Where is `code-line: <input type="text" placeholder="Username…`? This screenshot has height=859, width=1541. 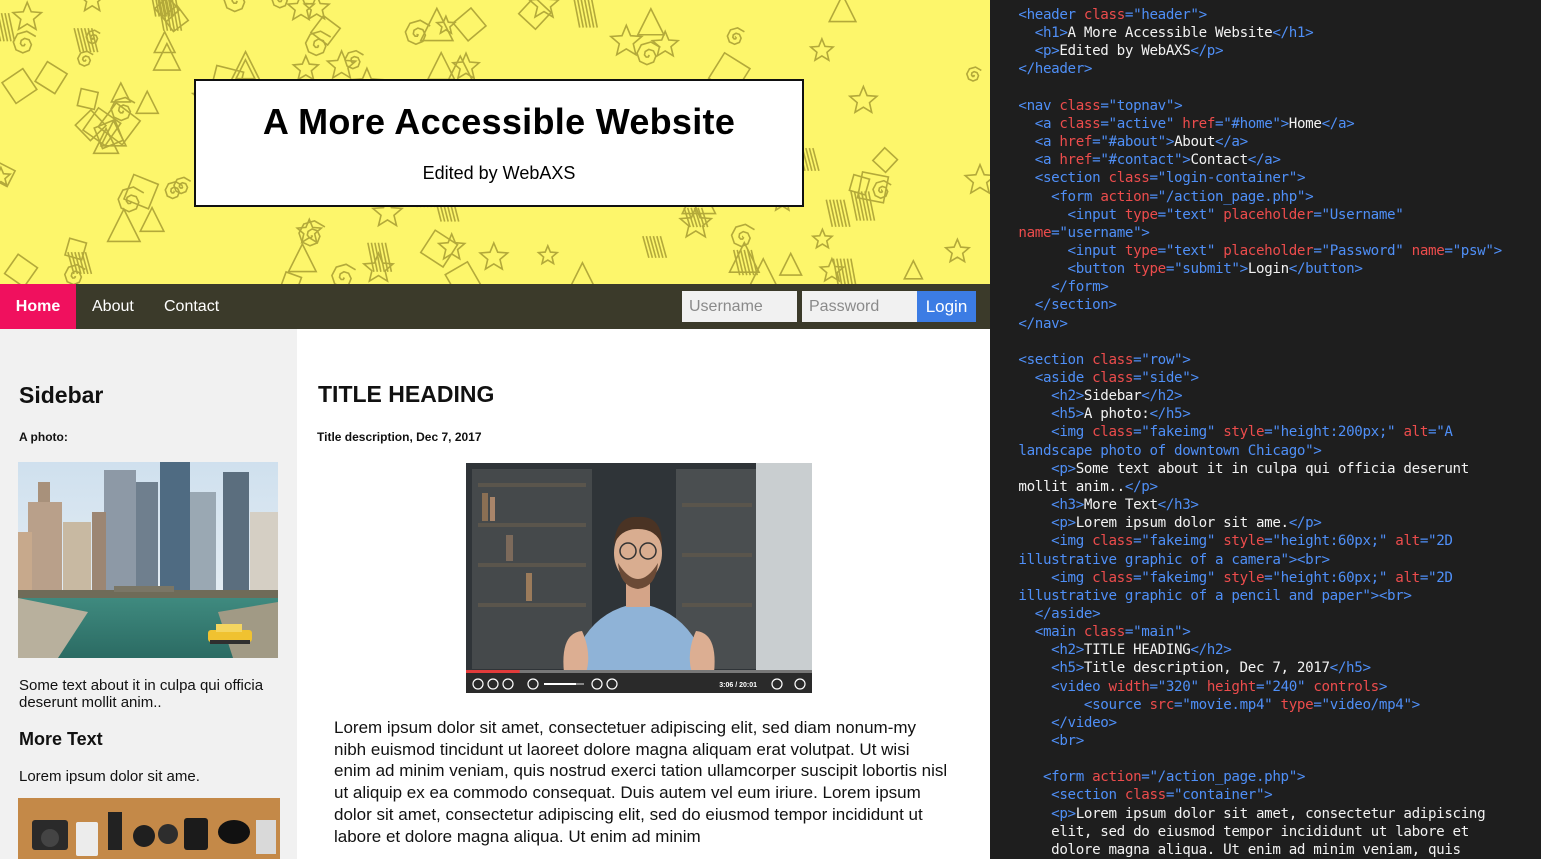
code-line: <input type="text" placeholder="Username… is located at coordinates (1203, 215).